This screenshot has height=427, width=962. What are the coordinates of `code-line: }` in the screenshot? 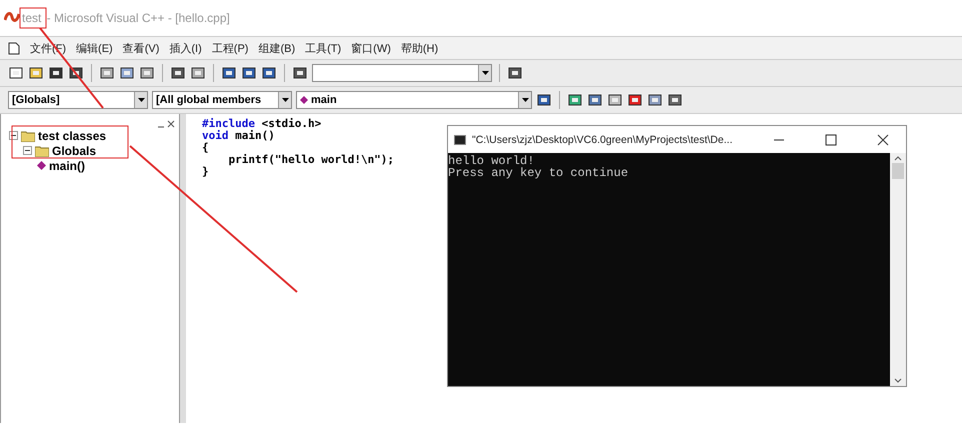 It's located at (205, 172).